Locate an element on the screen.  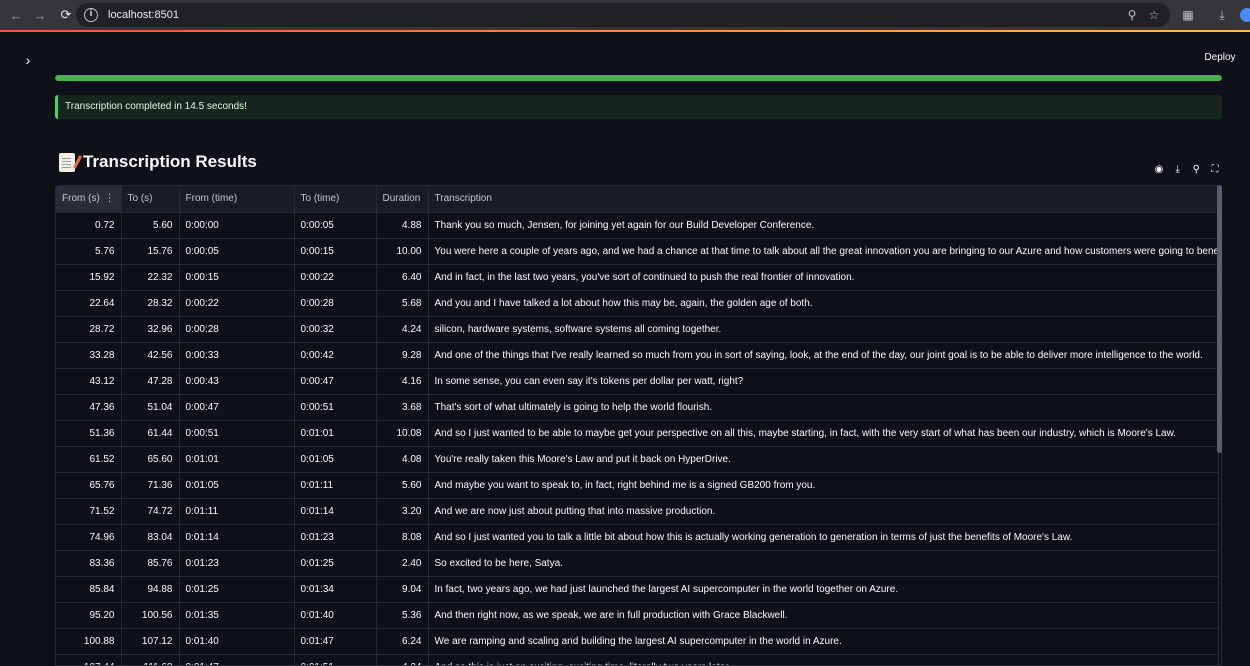
from-s-cell: 61.52 is located at coordinates (89, 459).